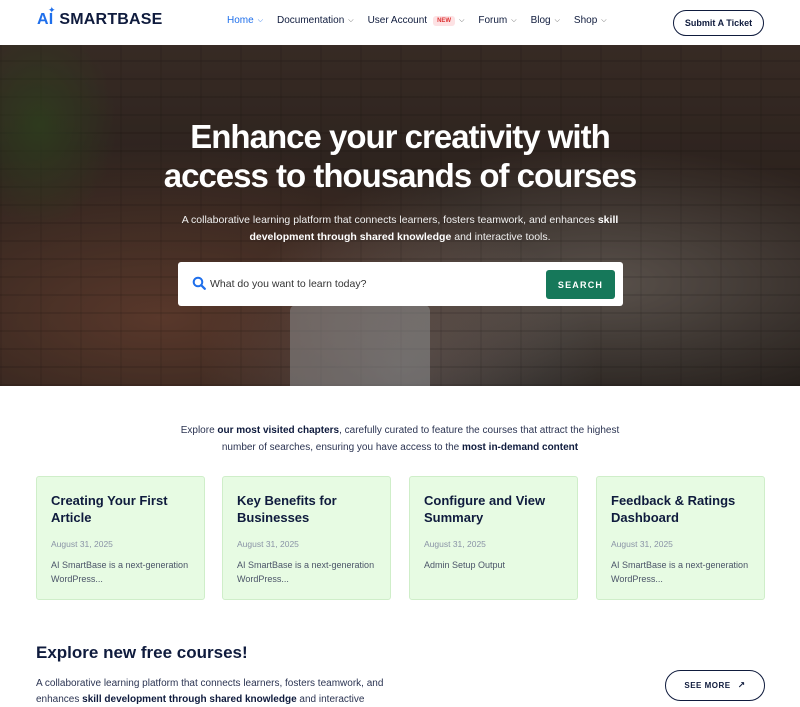 This screenshot has height=707, width=800. Describe the element at coordinates (580, 284) in the screenshot. I see `search-button: SEARCH` at that location.